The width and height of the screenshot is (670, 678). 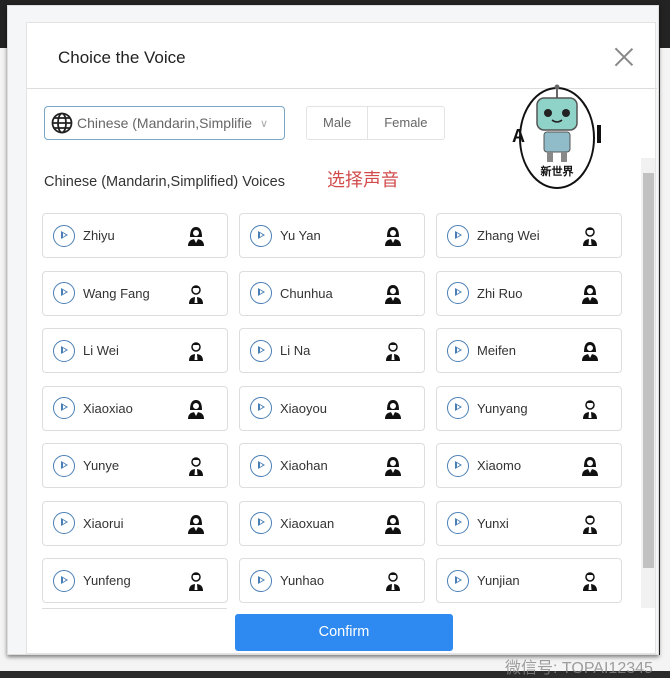 I want to click on voice-card: Zhi Ruo, so click(x=529, y=293).